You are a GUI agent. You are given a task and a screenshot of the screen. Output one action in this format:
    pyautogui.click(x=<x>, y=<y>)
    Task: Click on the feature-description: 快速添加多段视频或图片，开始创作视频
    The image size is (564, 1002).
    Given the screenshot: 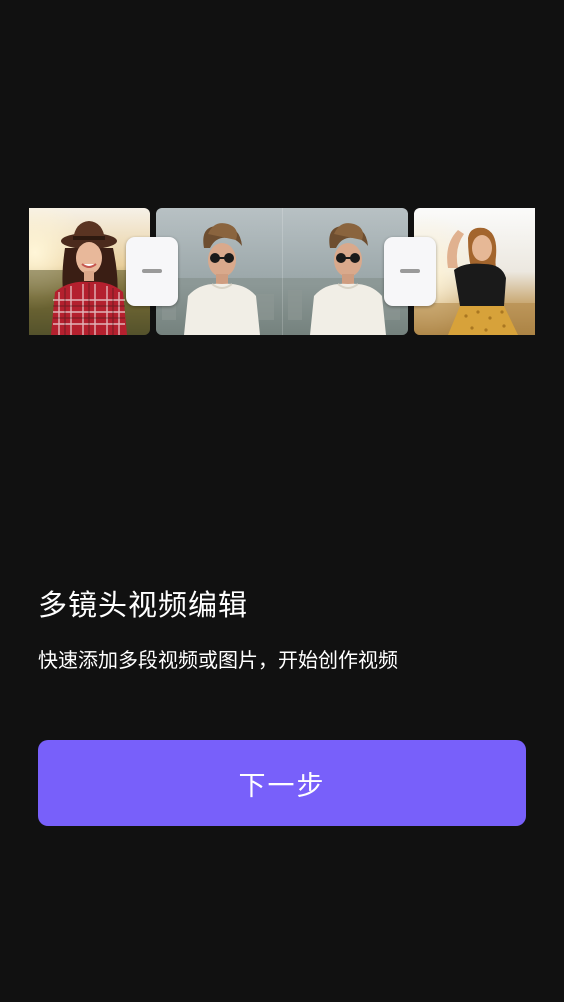 What is the action you would take?
    pyautogui.click(x=218, y=660)
    